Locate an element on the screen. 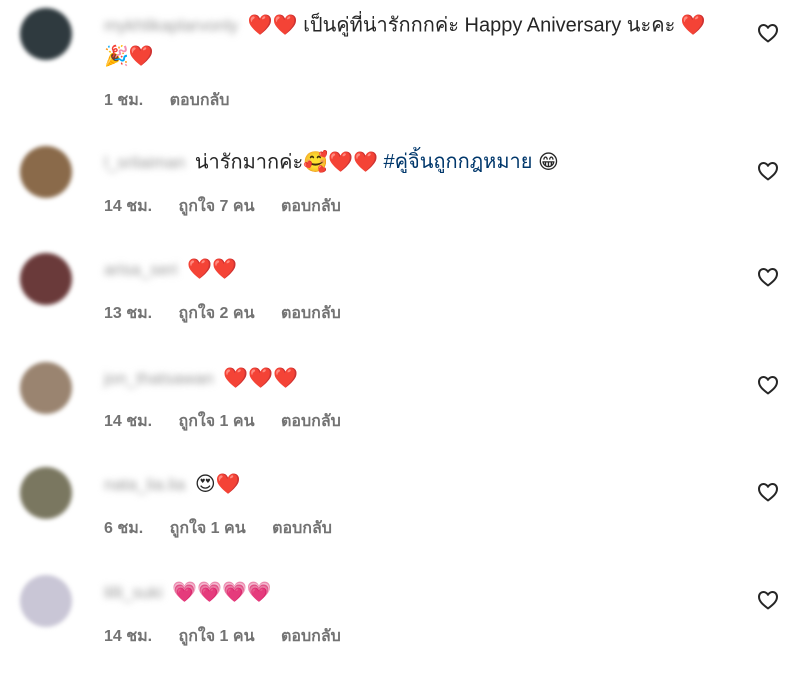 This screenshot has height=682, width=800. likes-count: ถูกใจ 2 คน is located at coordinates (217, 313).